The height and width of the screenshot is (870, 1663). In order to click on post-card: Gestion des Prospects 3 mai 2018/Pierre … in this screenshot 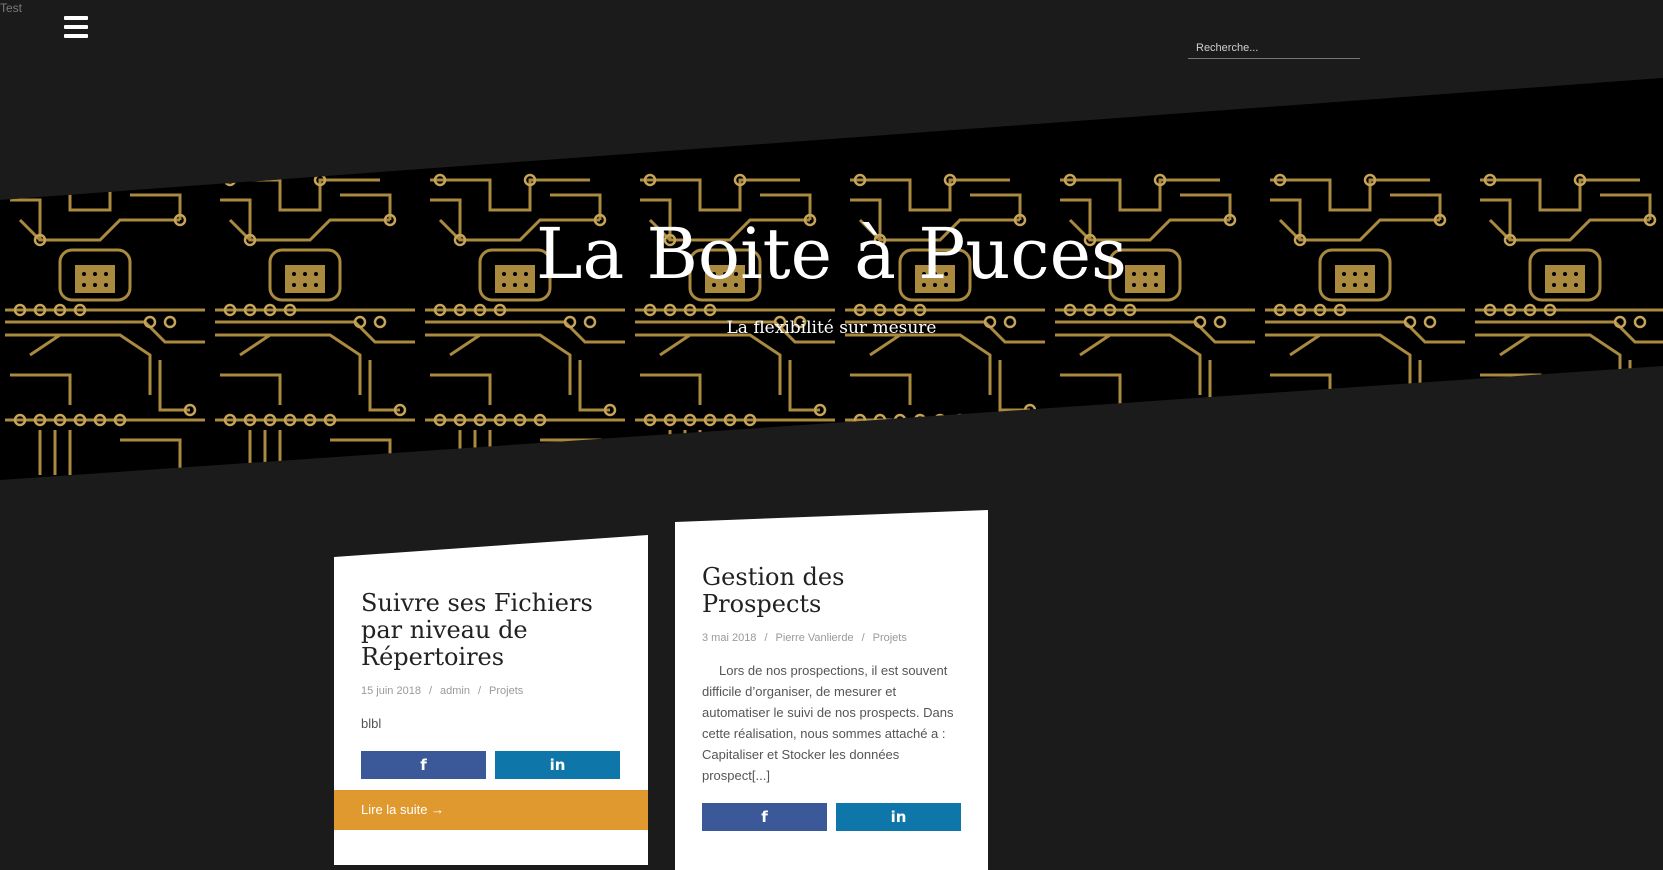, I will do `click(831, 690)`.